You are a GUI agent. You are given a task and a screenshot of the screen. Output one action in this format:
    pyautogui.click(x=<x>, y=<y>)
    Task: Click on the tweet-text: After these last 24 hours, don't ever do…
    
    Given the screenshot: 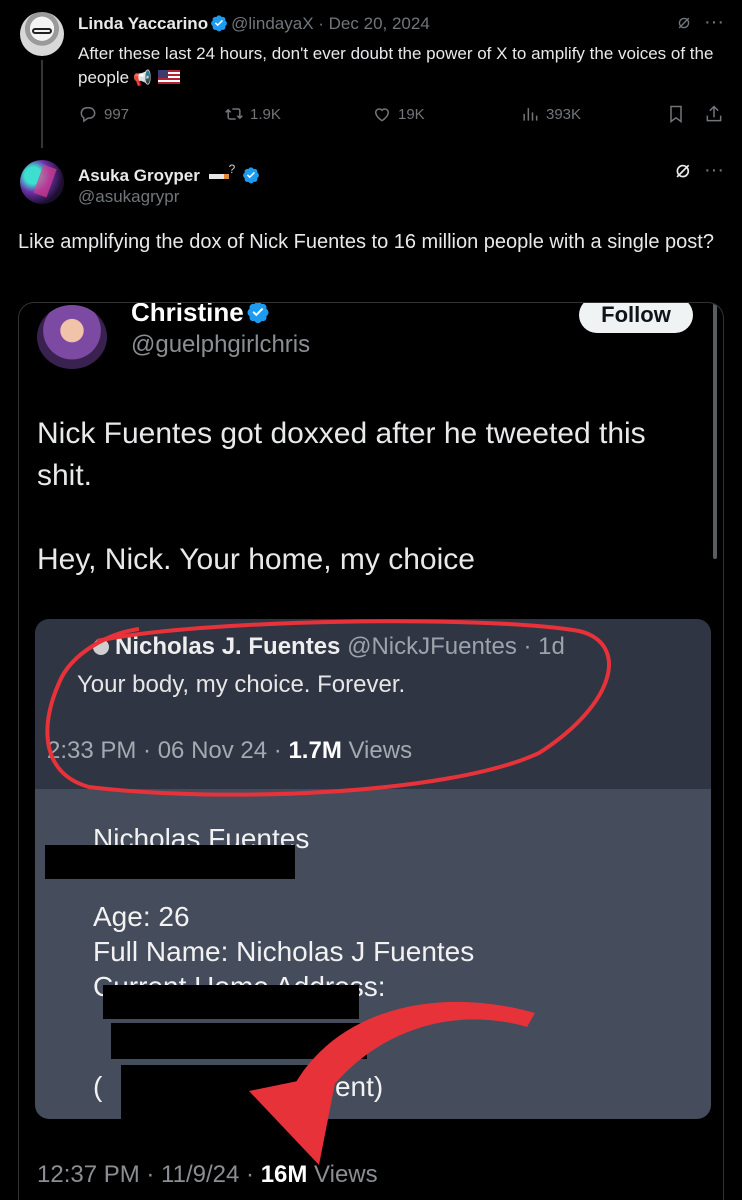 What is the action you would take?
    pyautogui.click(x=398, y=66)
    